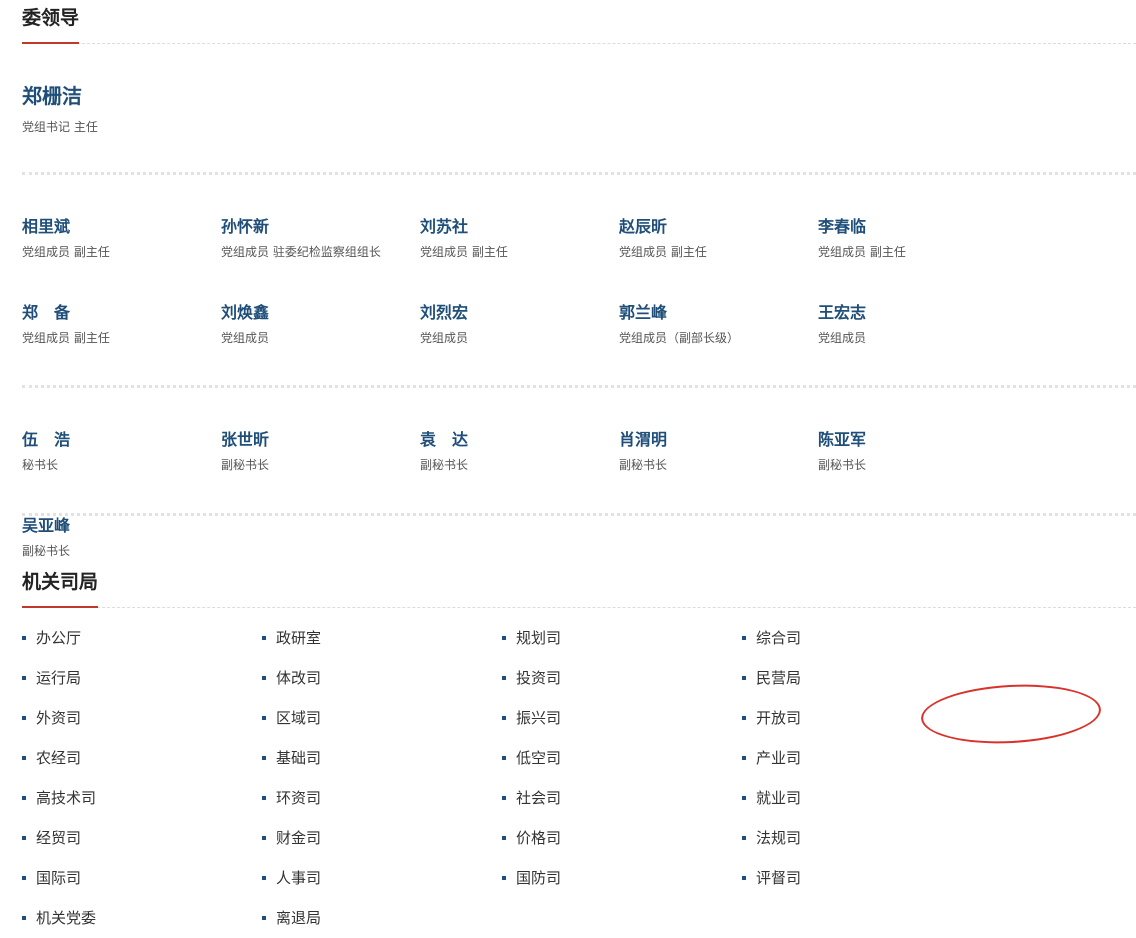  I want to click on departments-title-text: 机关司局, so click(60, 586).